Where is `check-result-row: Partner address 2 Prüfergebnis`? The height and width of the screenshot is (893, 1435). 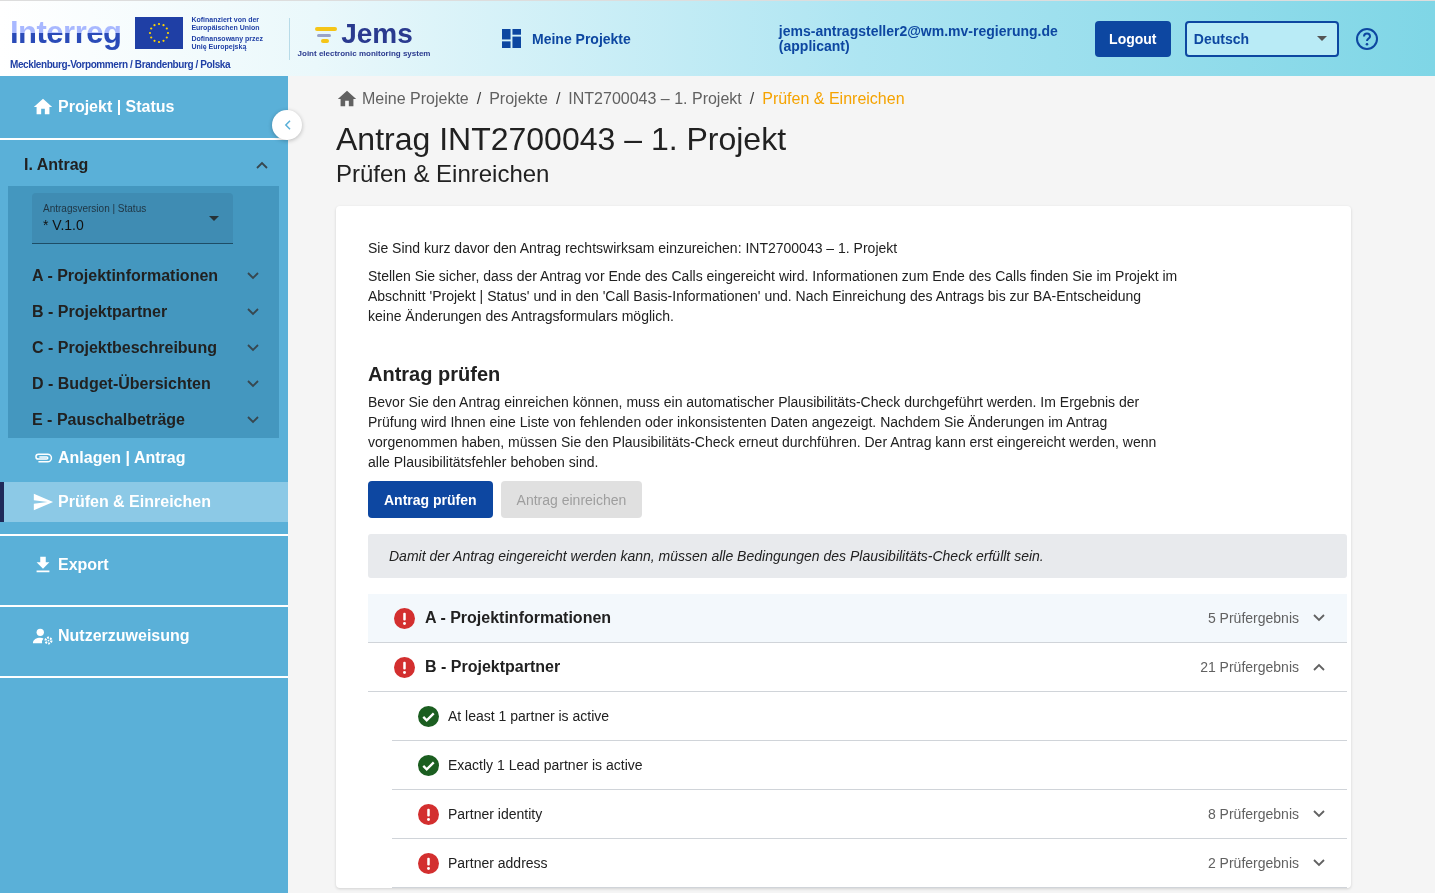 check-result-row: Partner address 2 Prüfergebnis is located at coordinates (869, 863).